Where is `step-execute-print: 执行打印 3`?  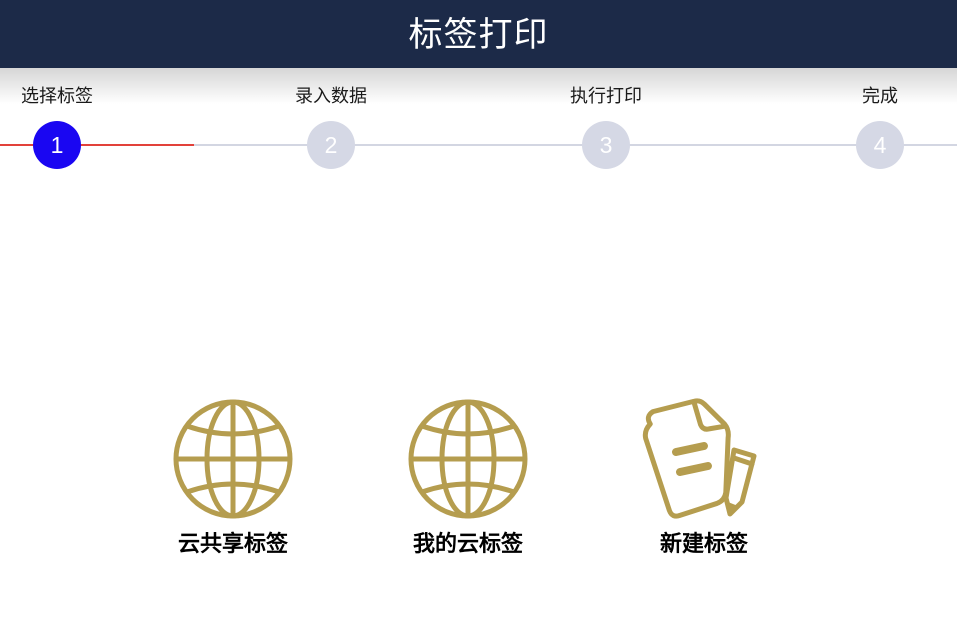 step-execute-print: 执行打印 3 is located at coordinates (606, 118).